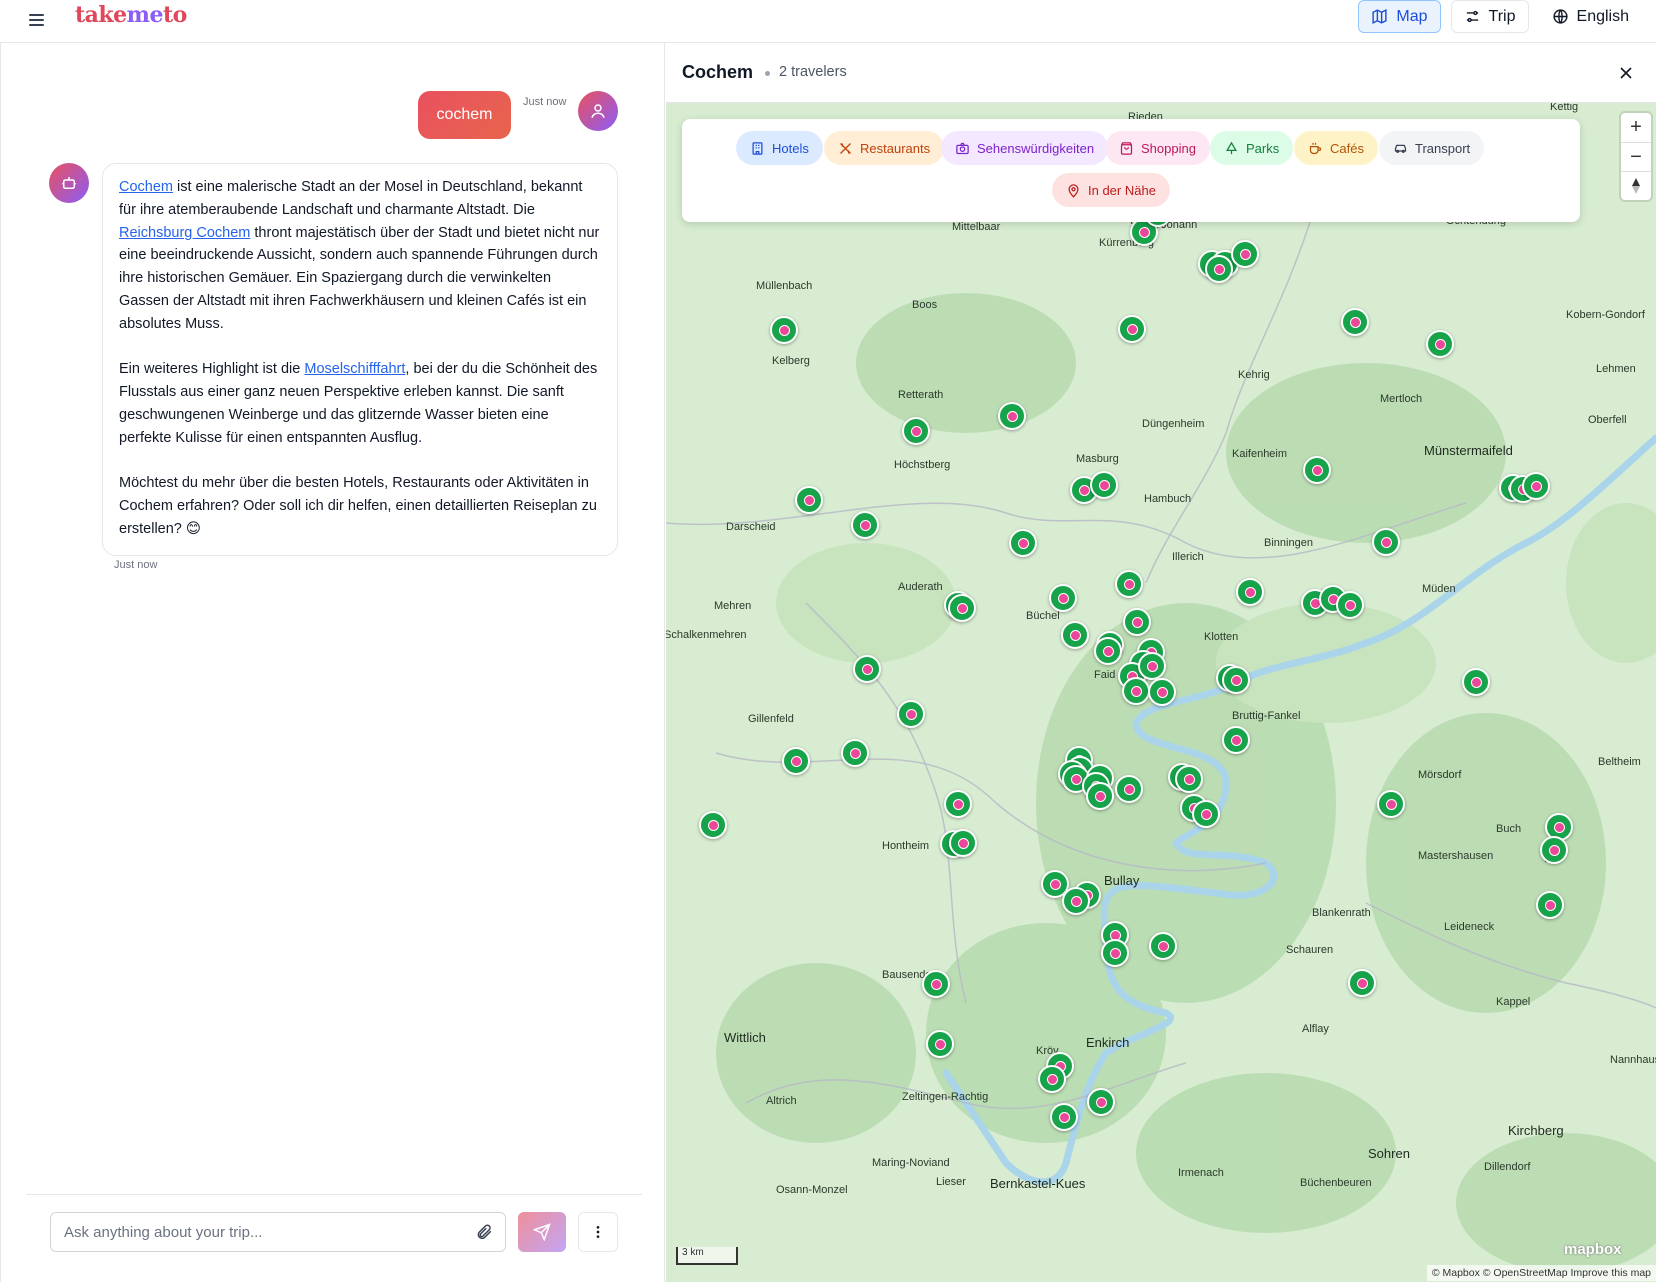  What do you see at coordinates (1412, 16) in the screenshot?
I see `map-view-label: Map` at bounding box center [1412, 16].